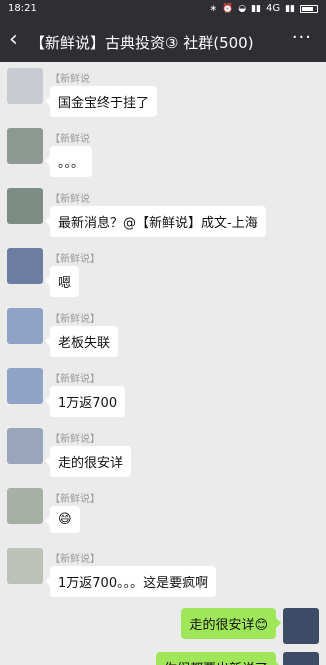  What do you see at coordinates (256, 8) in the screenshot?
I see `signal-icon: ▮▮` at bounding box center [256, 8].